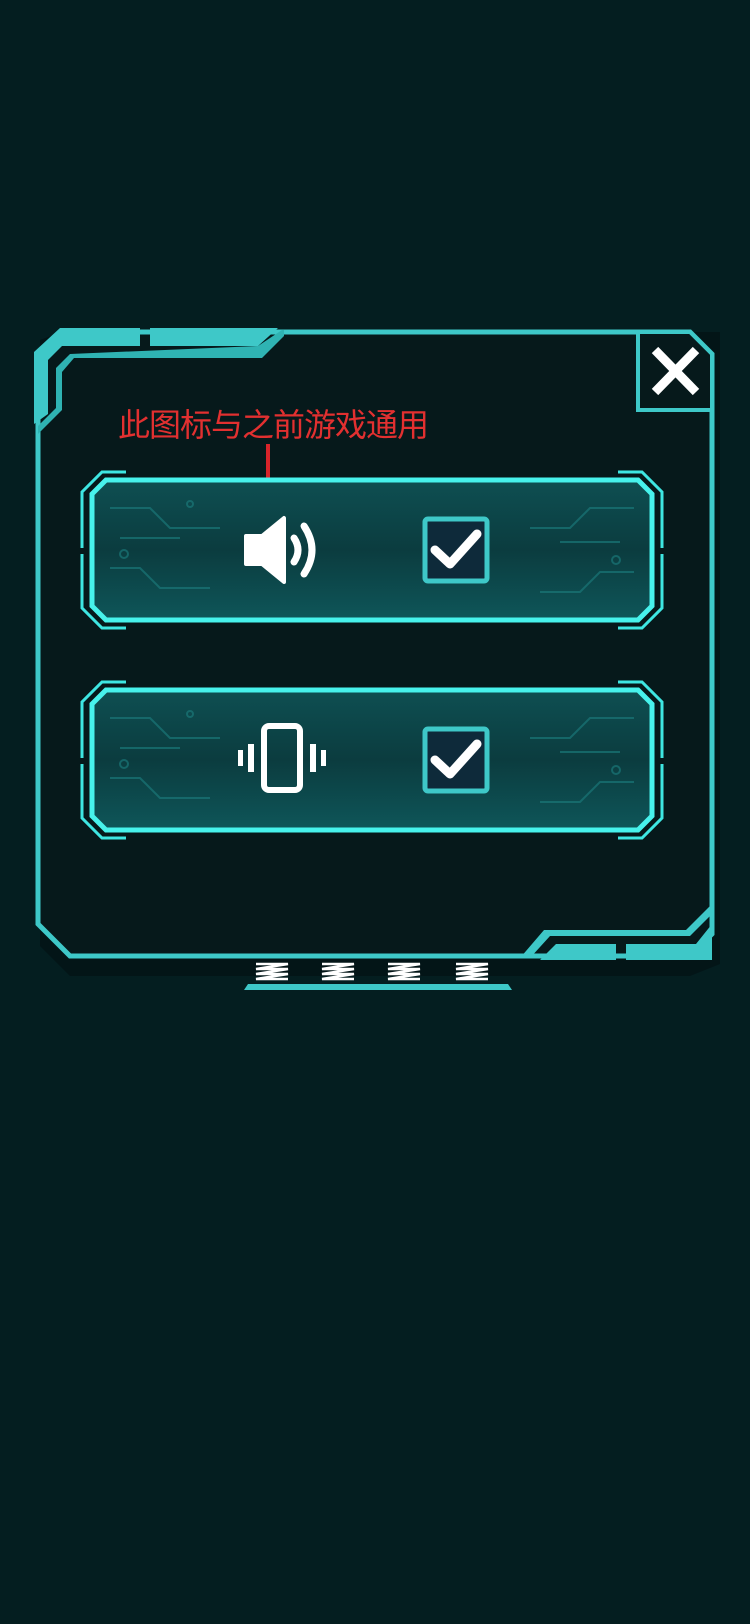 This screenshot has width=750, height=1624. I want to click on close-icon, so click(675, 371).